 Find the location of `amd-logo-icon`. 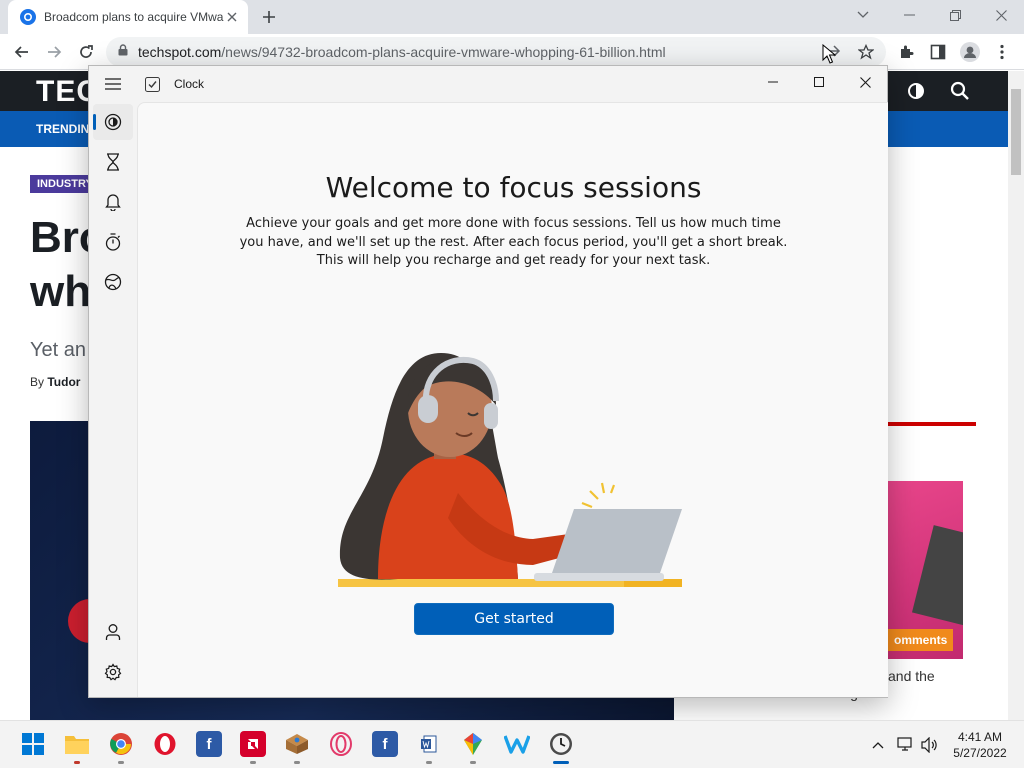

amd-logo-icon is located at coordinates (253, 744).